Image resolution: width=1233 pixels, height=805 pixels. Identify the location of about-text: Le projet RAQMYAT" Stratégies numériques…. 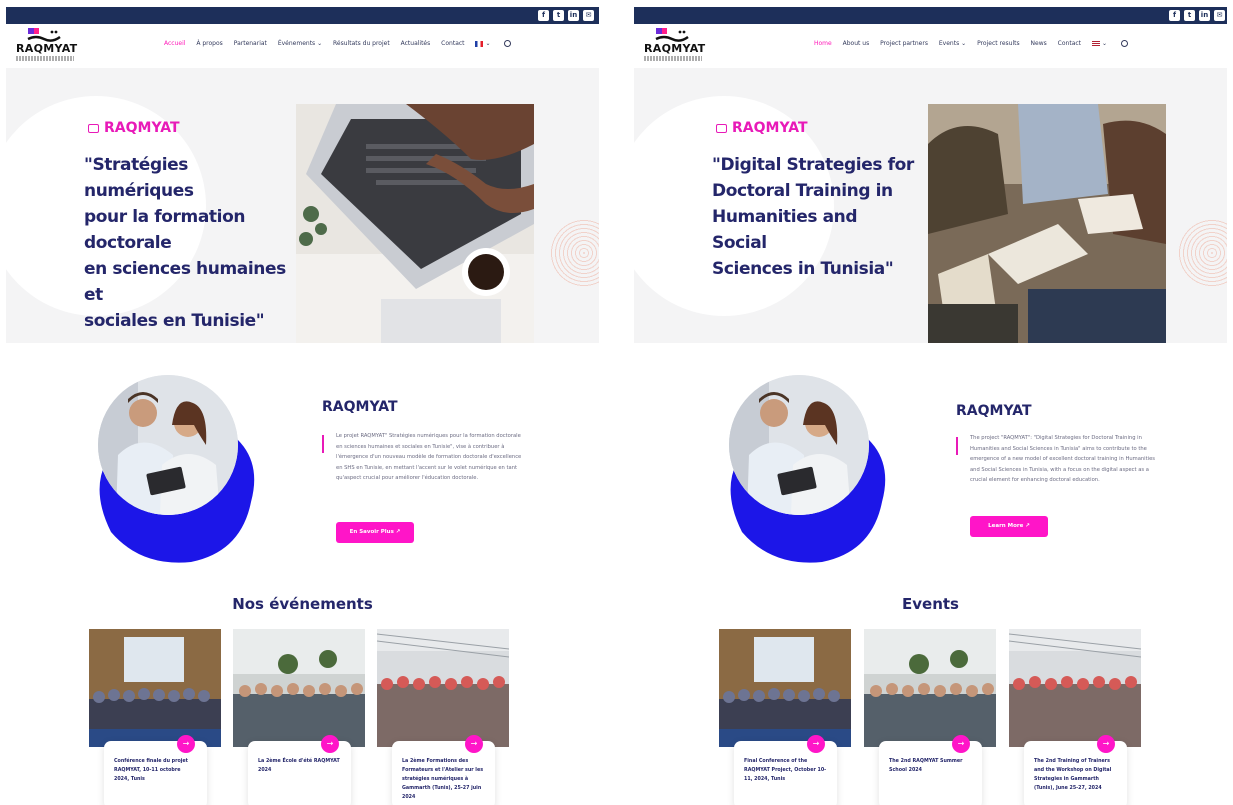
(429, 457).